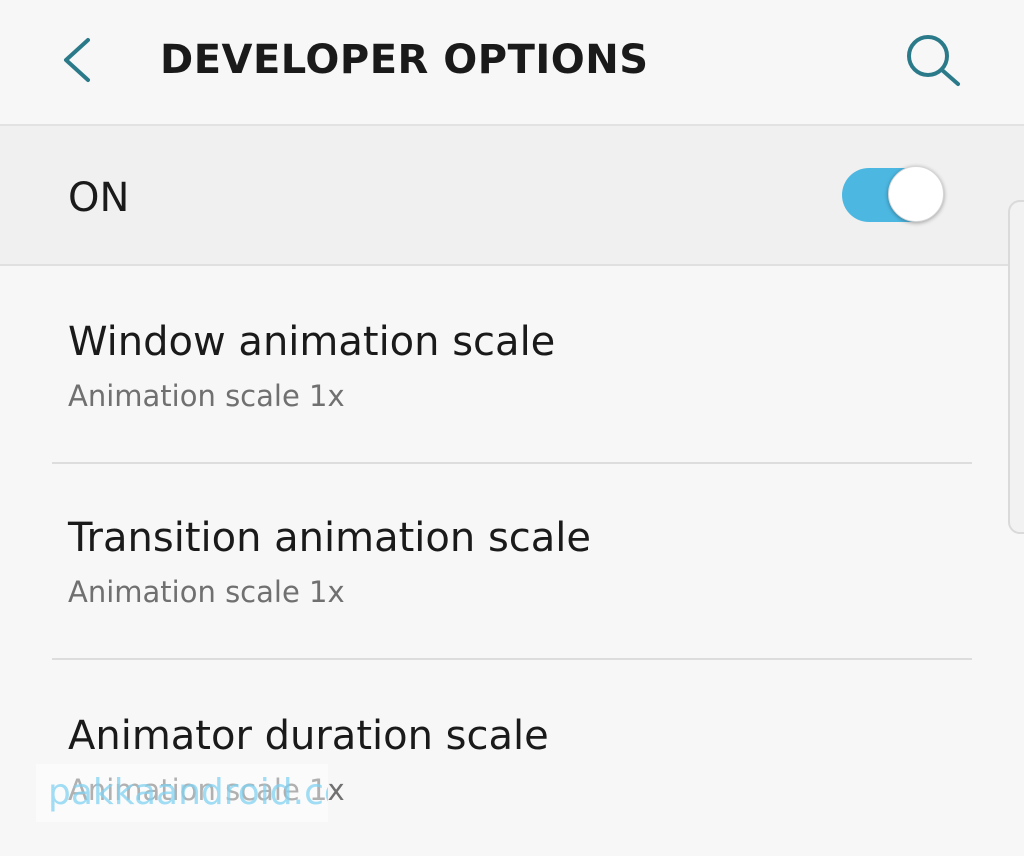 This screenshot has height=856, width=1024. I want to click on scrollbar, so click(1016, 367).